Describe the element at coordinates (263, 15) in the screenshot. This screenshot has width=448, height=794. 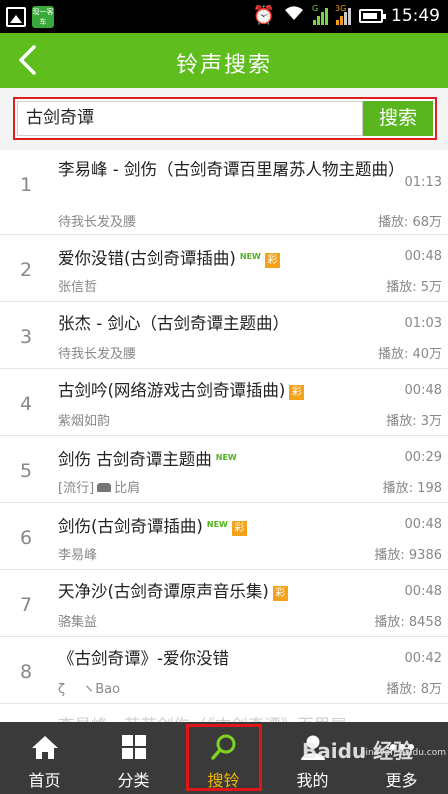
I see `alarm-icon: ⏰` at that location.